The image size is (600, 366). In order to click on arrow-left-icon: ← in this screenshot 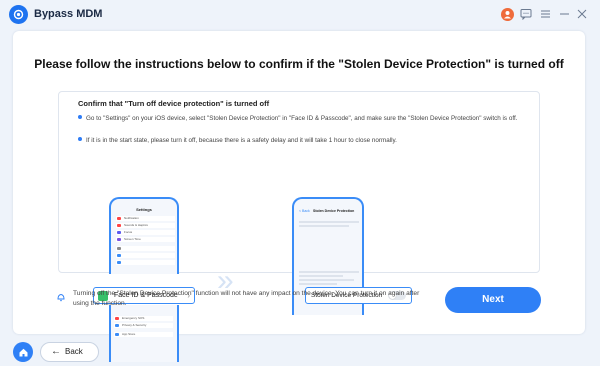, I will do `click(56, 351)`.